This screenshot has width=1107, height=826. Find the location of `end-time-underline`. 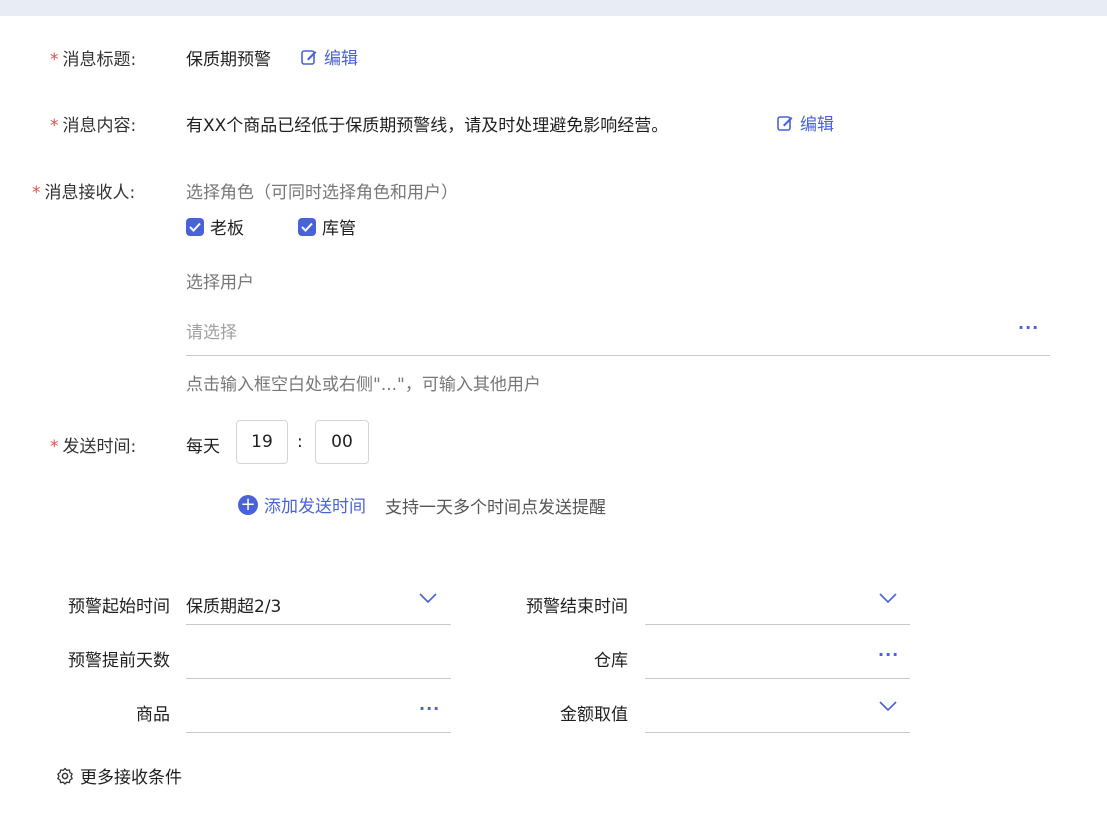

end-time-underline is located at coordinates (777, 624).